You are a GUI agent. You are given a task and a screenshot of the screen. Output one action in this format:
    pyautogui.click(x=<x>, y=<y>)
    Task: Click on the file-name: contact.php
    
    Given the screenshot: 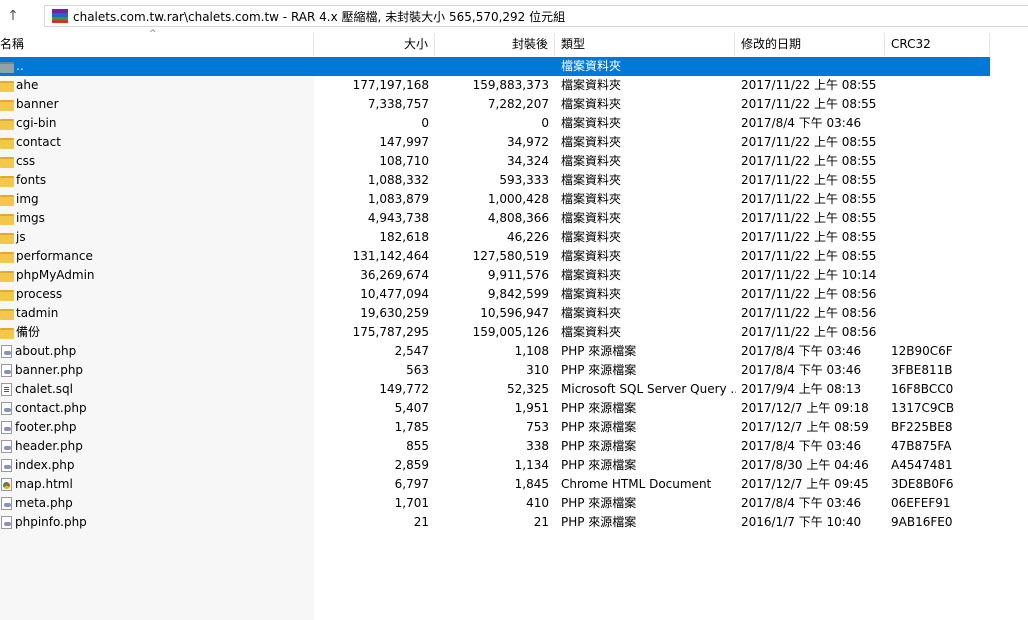 What is the action you would take?
    pyautogui.click(x=51, y=408)
    